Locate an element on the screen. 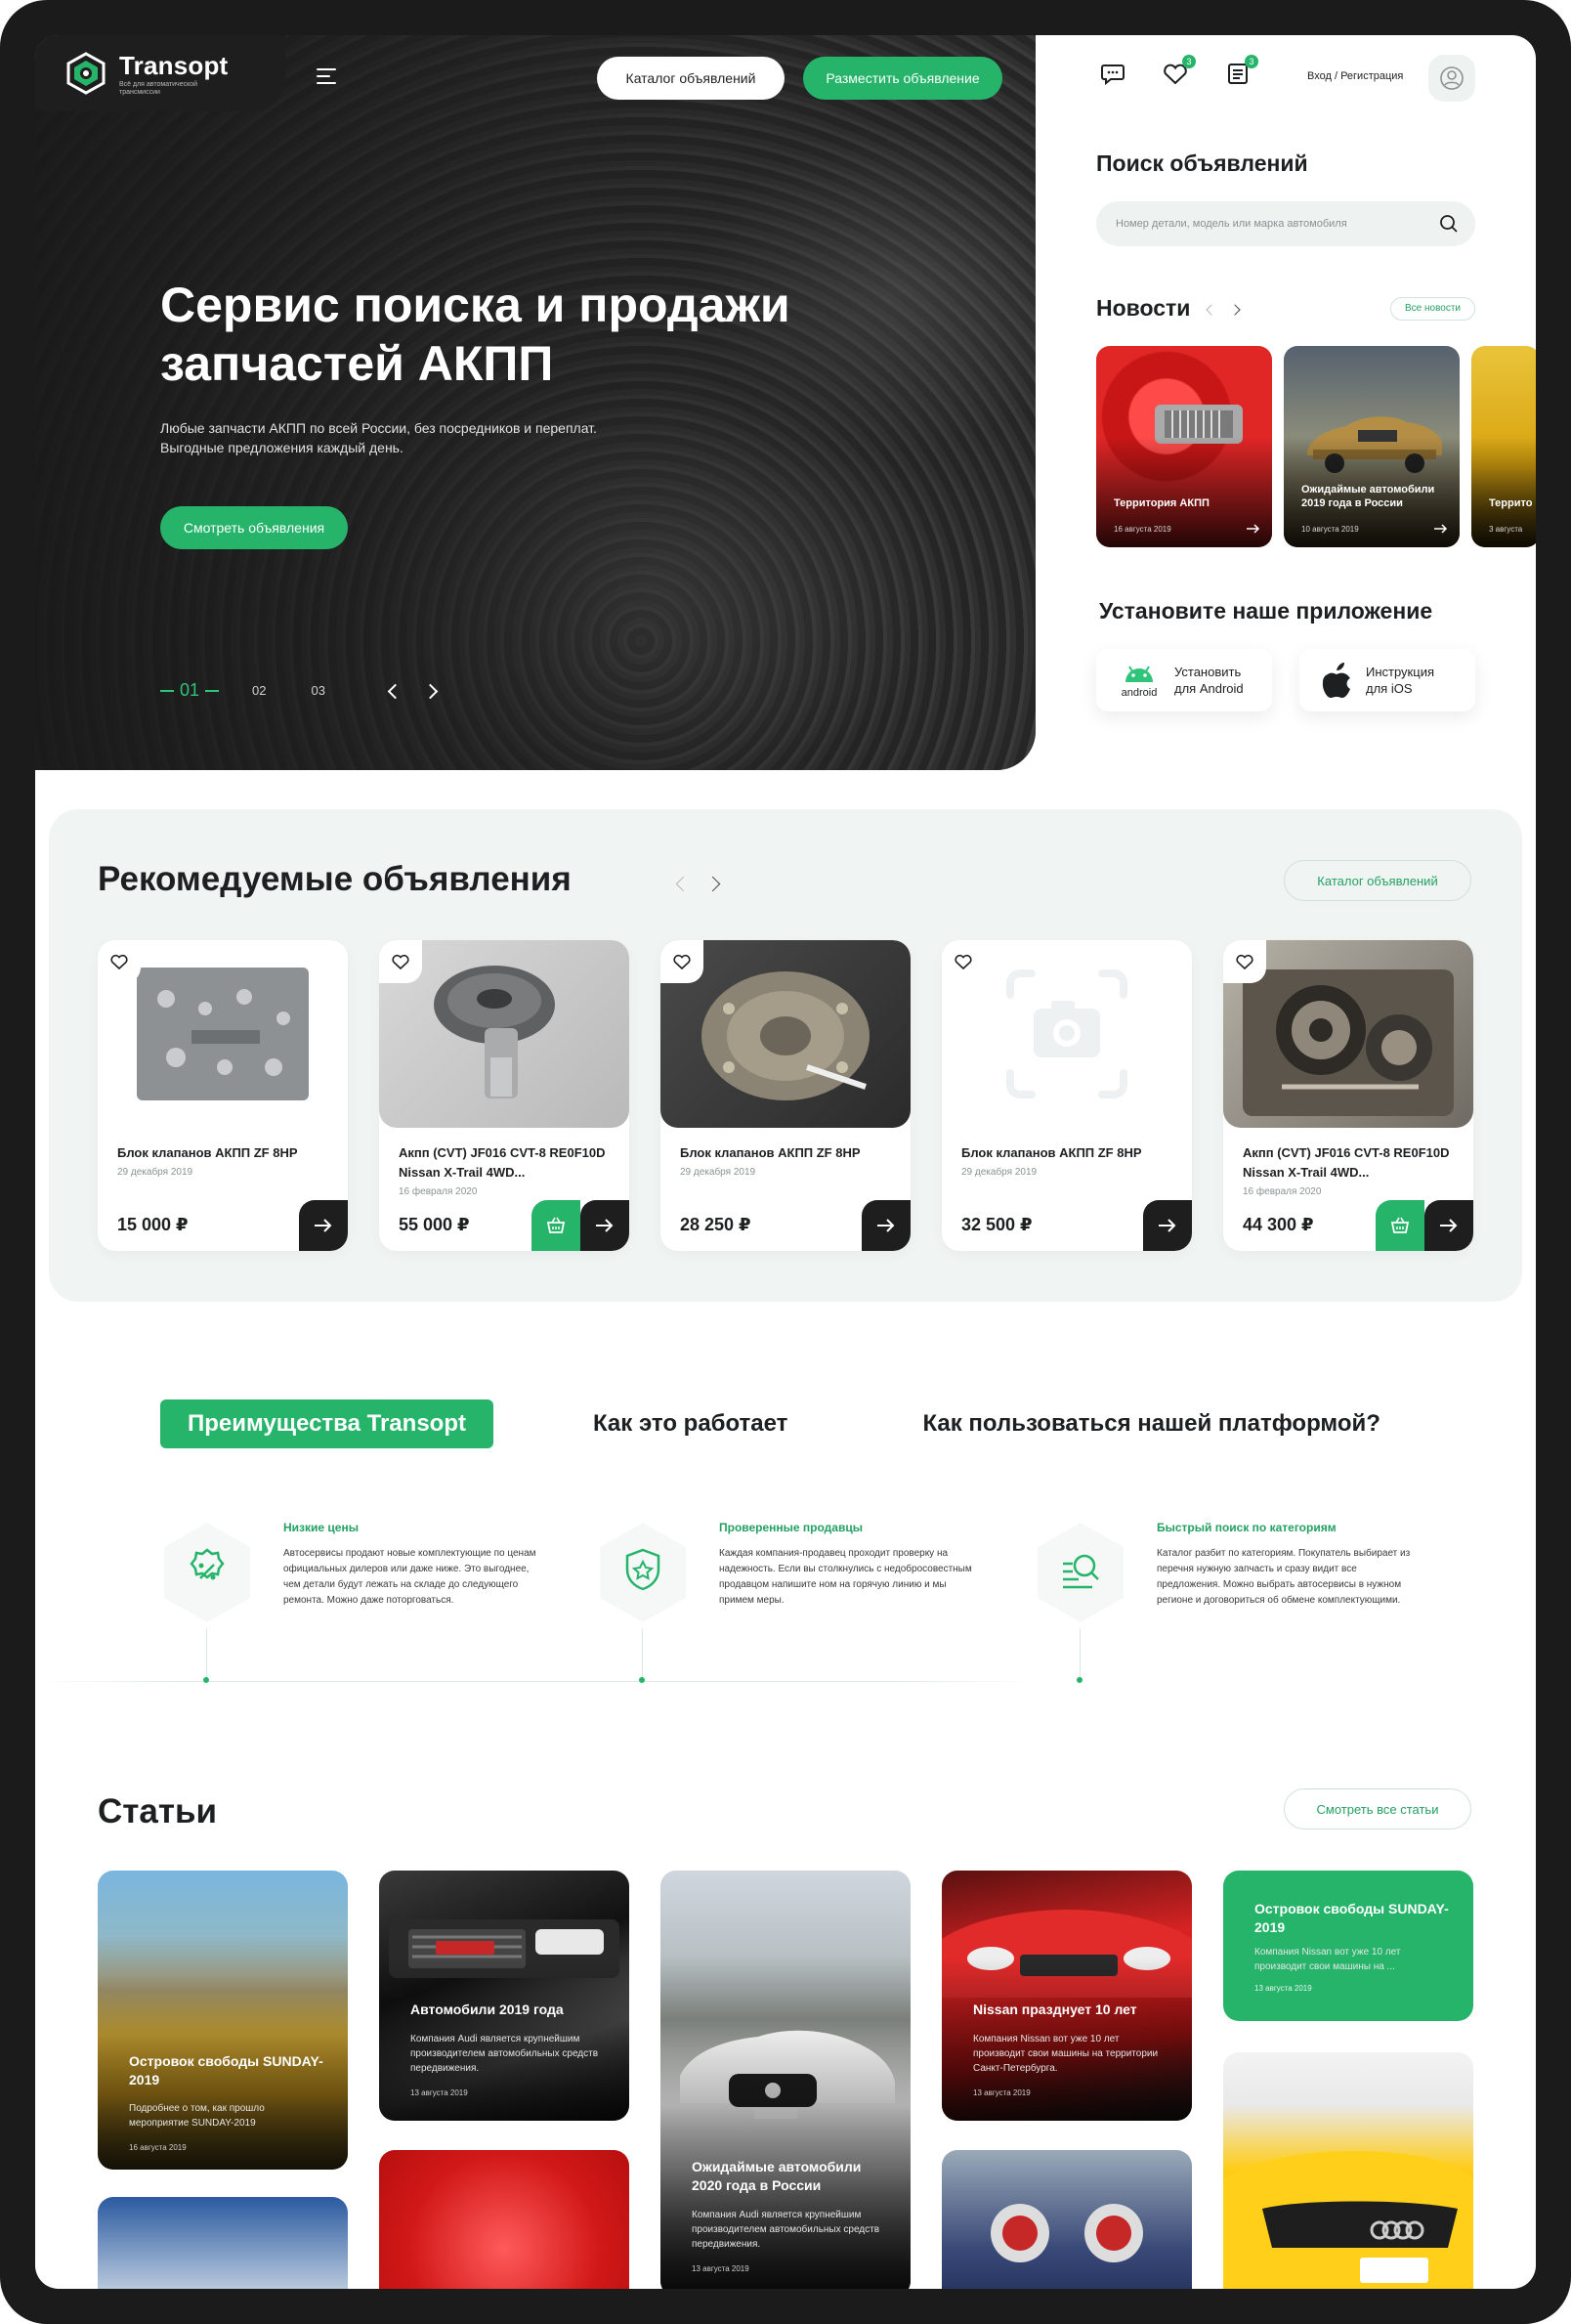 The width and height of the screenshot is (1571, 2324). tab-how-to-use: Как пользоваться нашей платформой? is located at coordinates (1151, 1424).